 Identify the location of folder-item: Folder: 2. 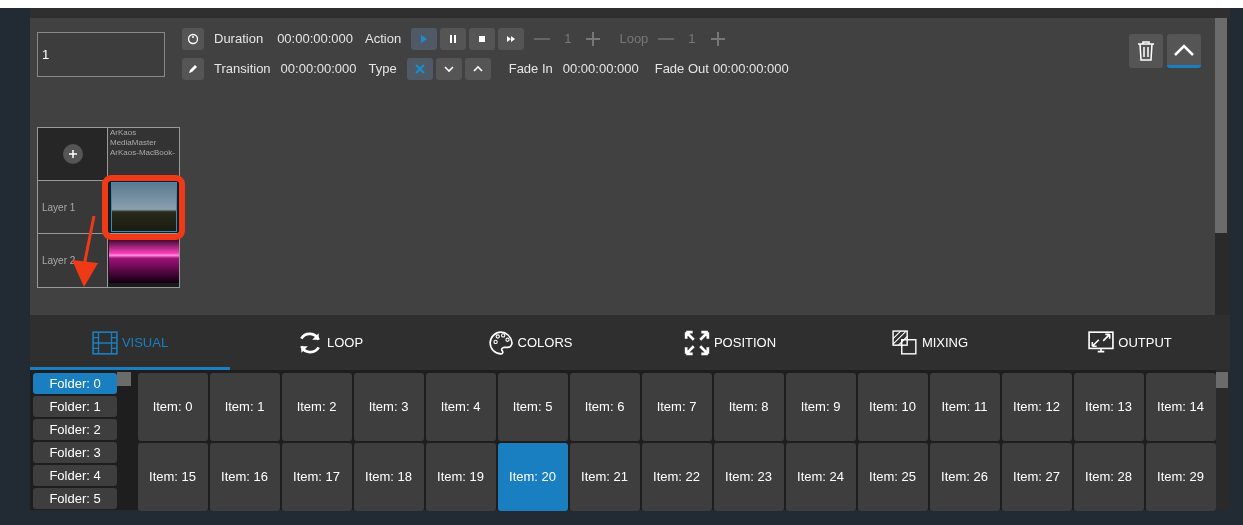
(75, 429).